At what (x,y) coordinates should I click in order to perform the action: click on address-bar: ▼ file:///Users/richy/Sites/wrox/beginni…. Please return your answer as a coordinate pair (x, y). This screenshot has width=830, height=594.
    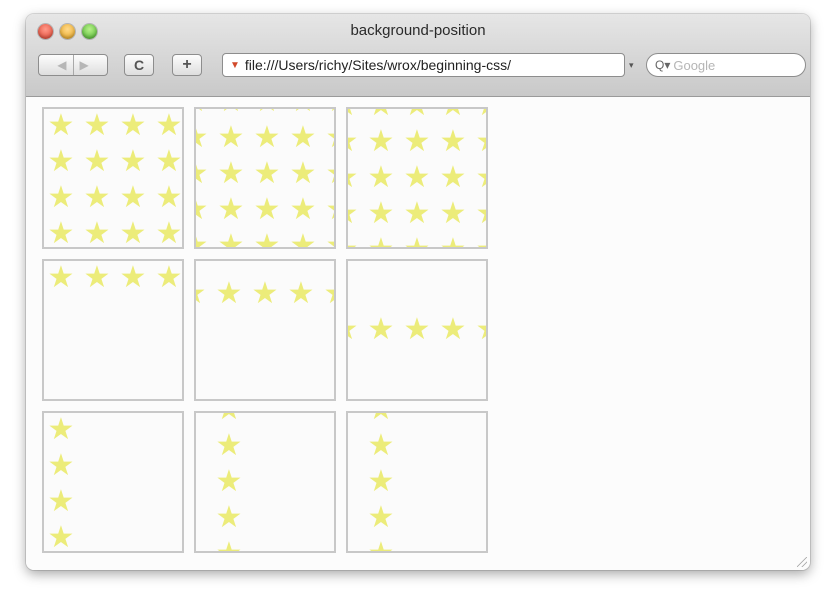
    Looking at the image, I should click on (423, 65).